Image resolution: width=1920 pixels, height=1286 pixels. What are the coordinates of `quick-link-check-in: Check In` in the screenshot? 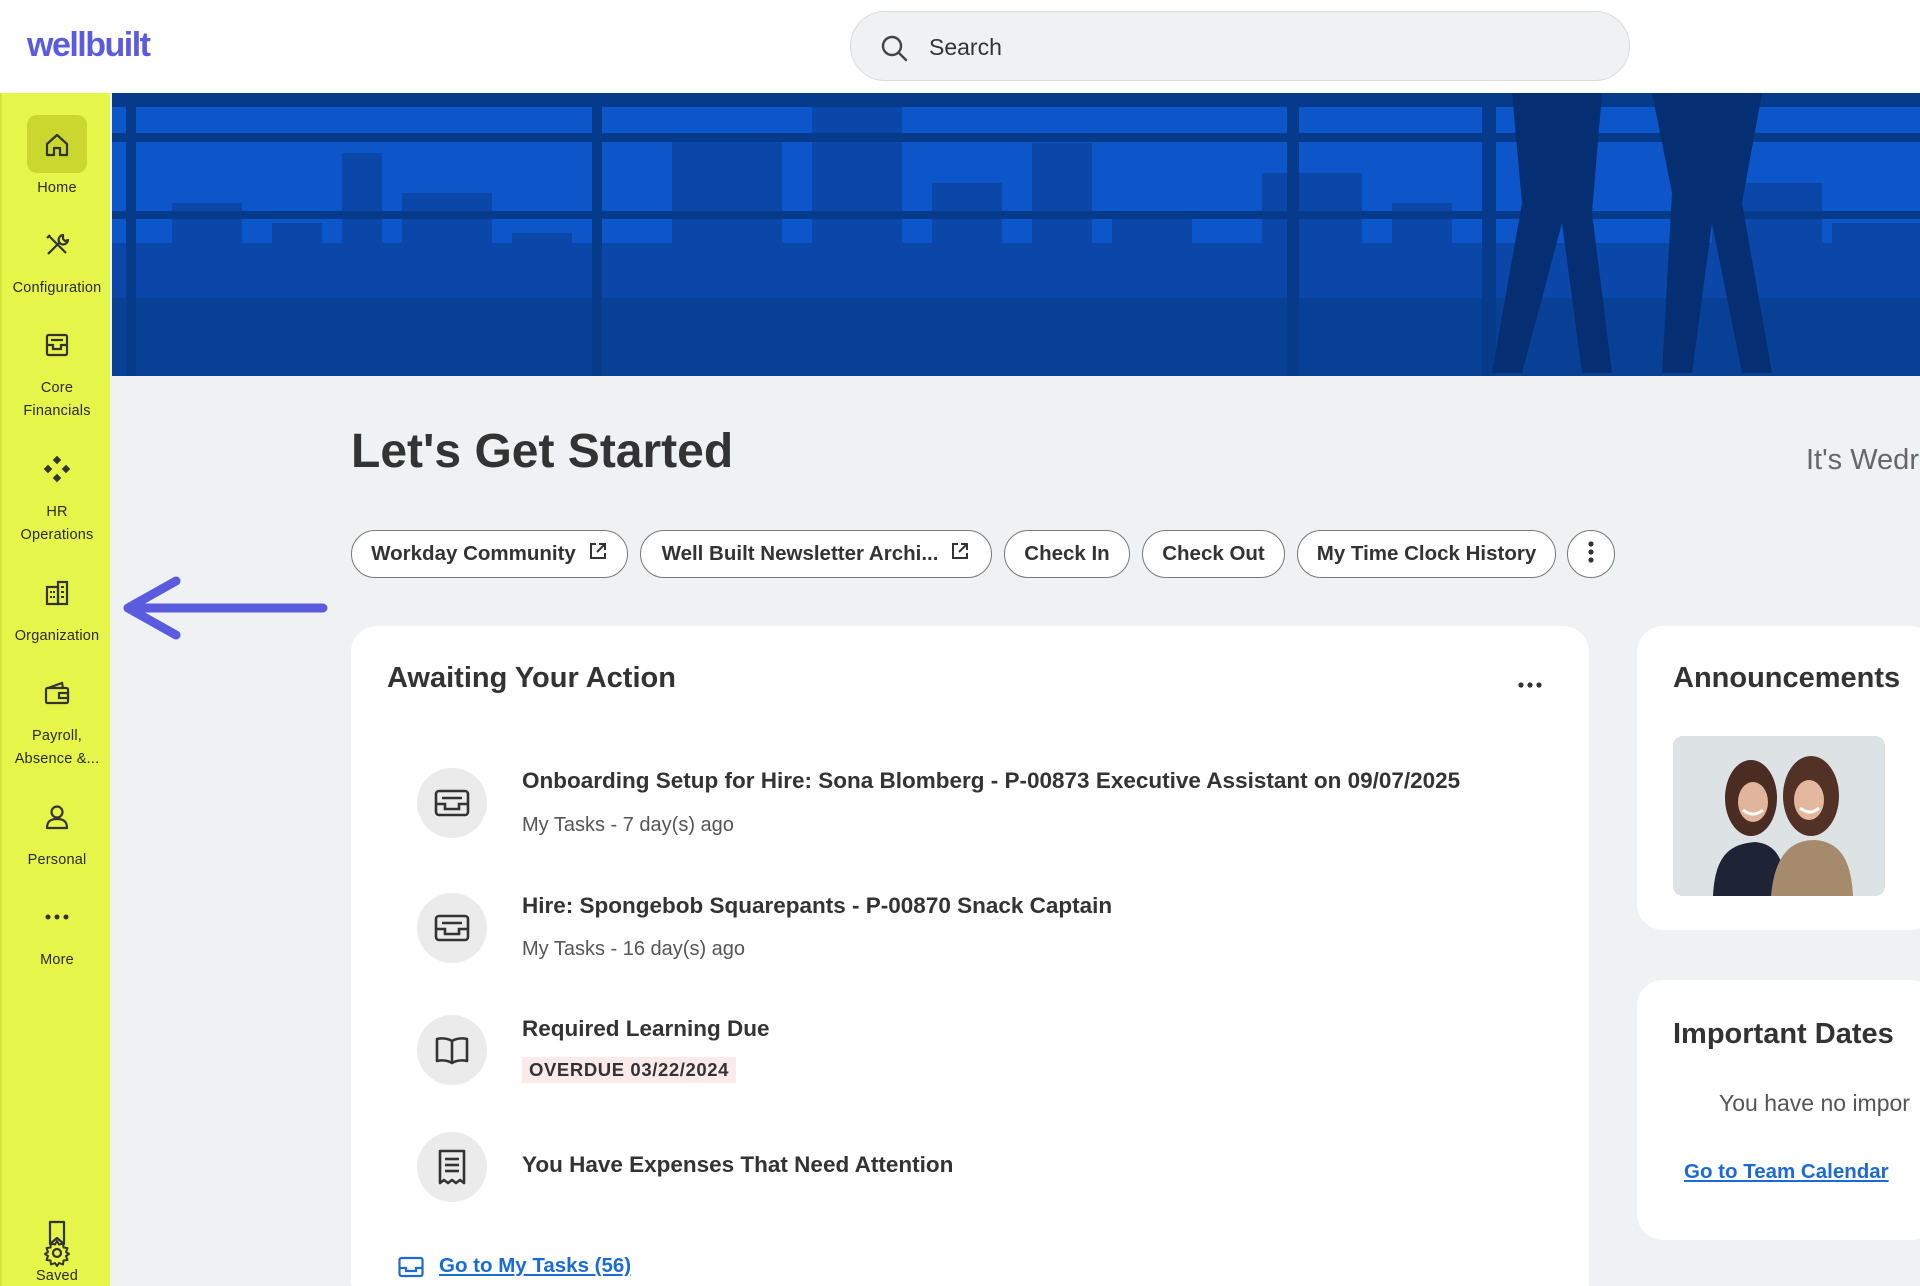 It's located at (1067, 554).